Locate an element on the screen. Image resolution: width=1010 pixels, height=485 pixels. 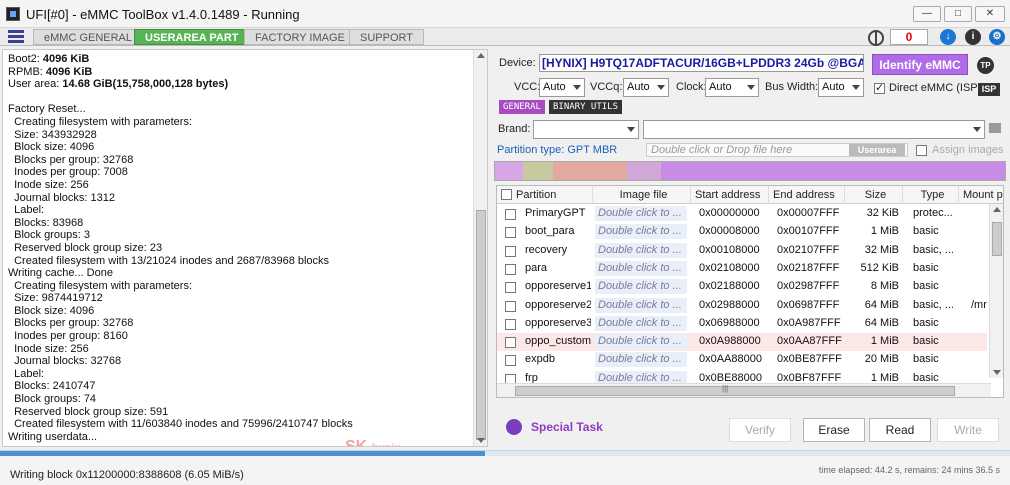
bus-width-select: Auto is located at coordinates (841, 87).